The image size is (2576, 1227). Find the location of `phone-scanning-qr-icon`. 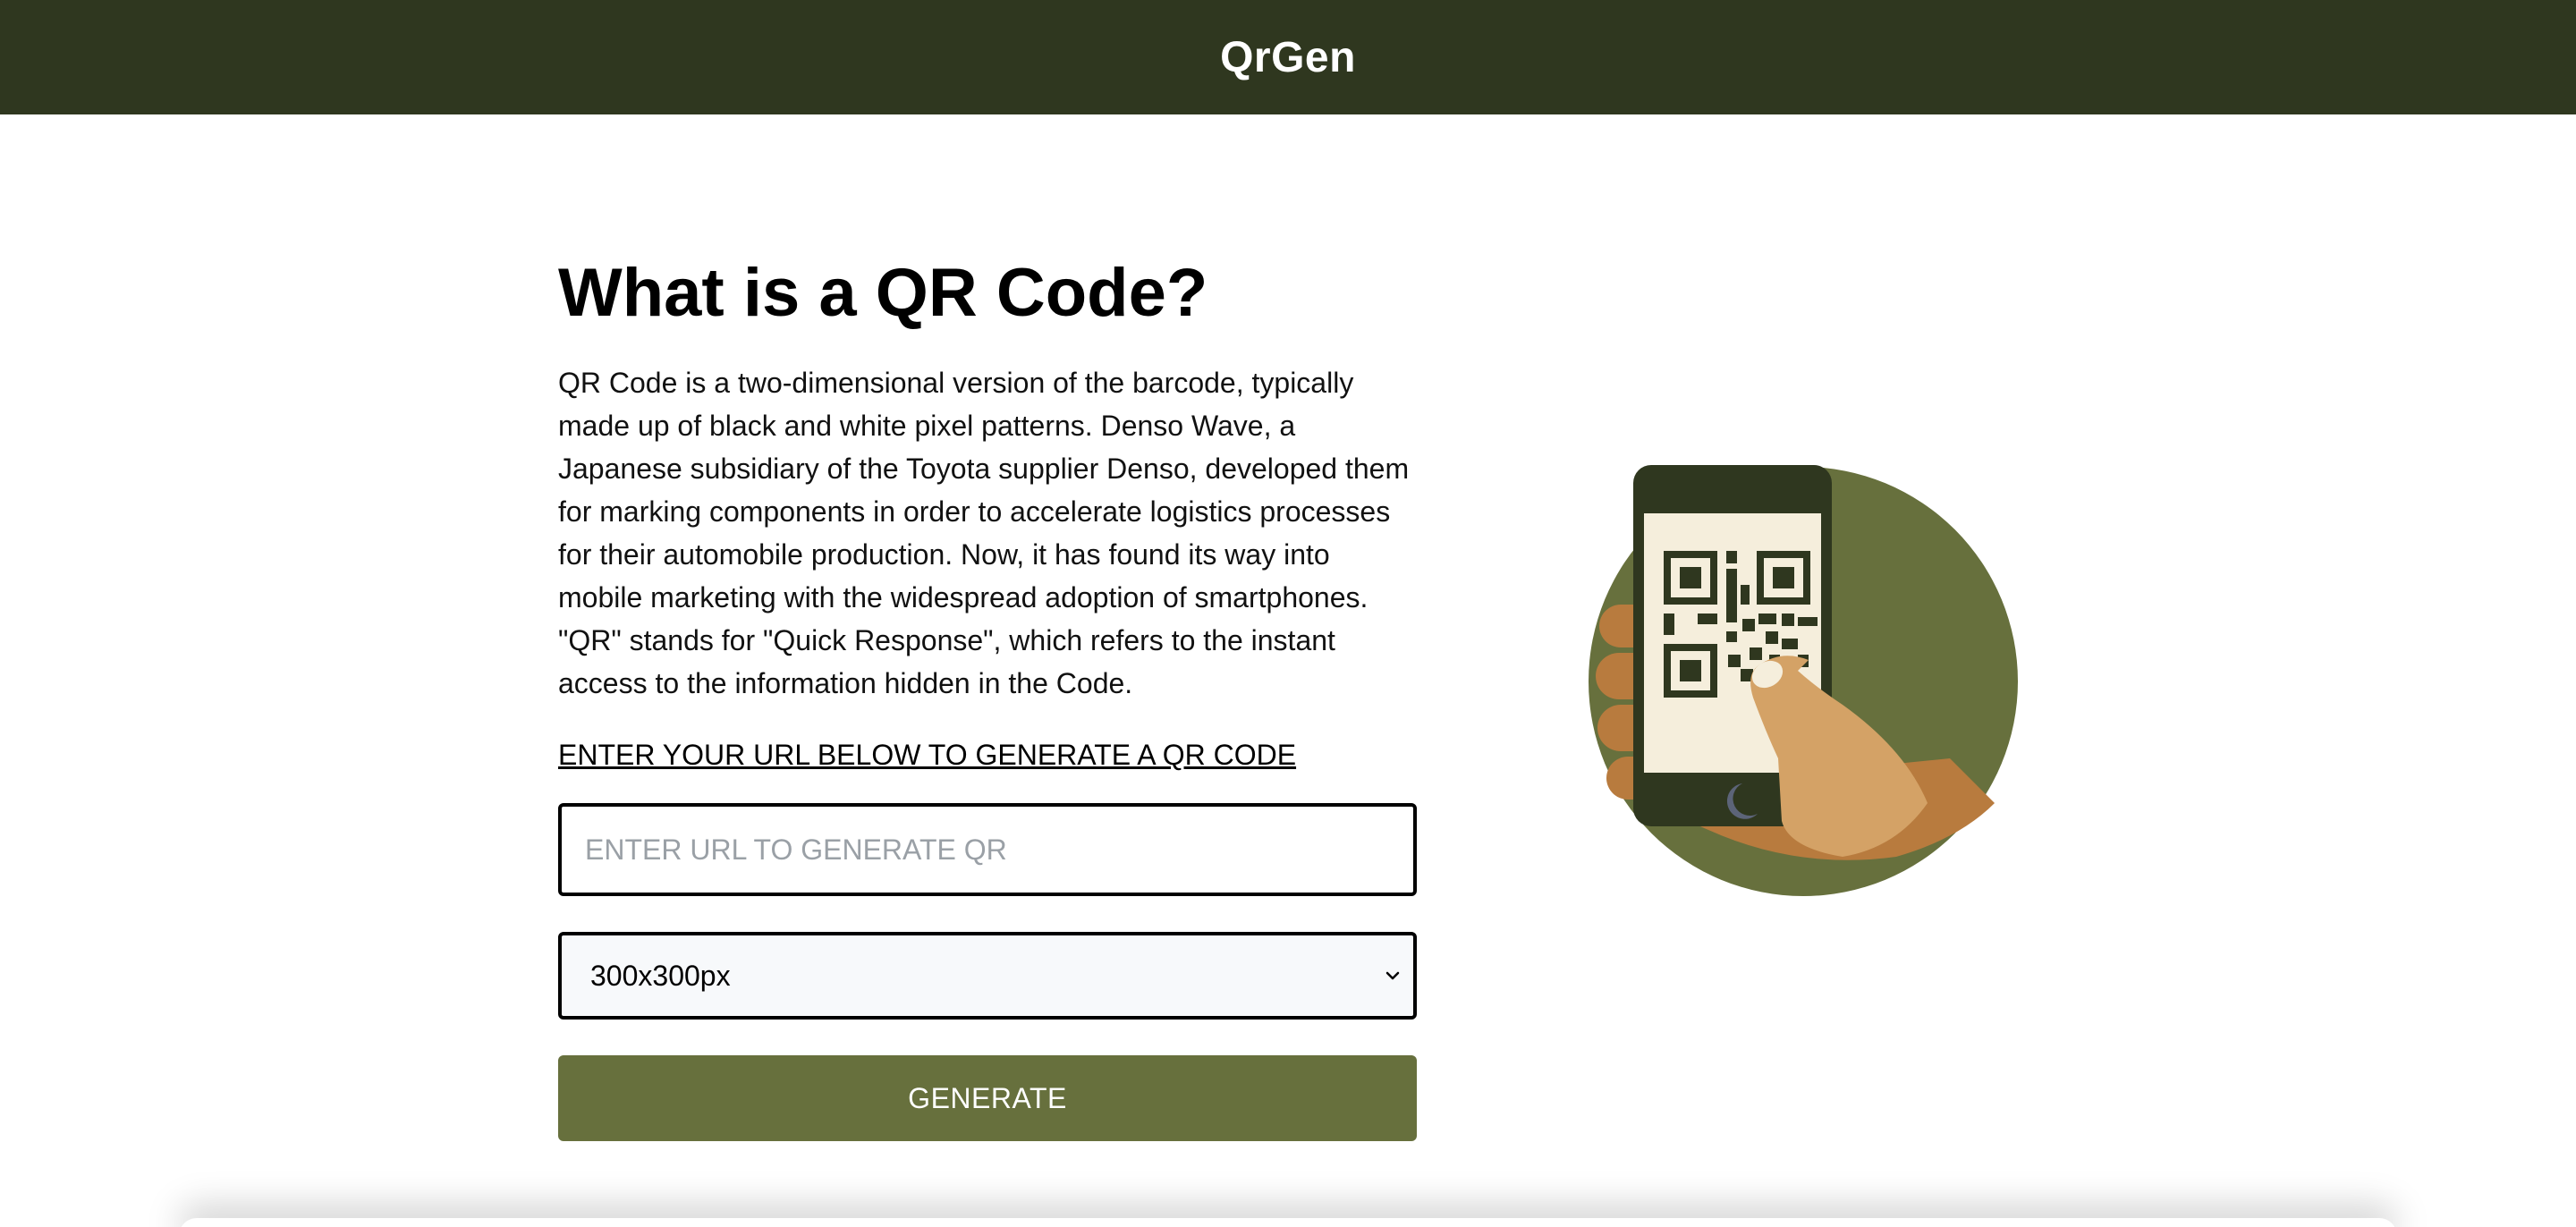

phone-scanning-qr-icon is located at coordinates (1803, 680).